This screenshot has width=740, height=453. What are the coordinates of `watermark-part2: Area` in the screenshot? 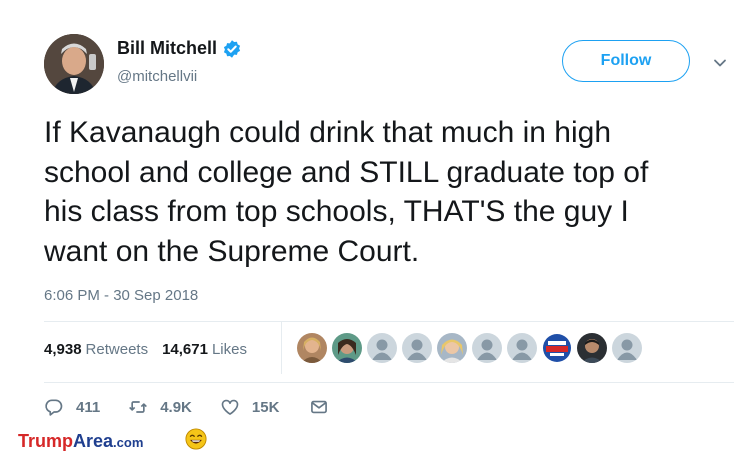 It's located at (93, 441).